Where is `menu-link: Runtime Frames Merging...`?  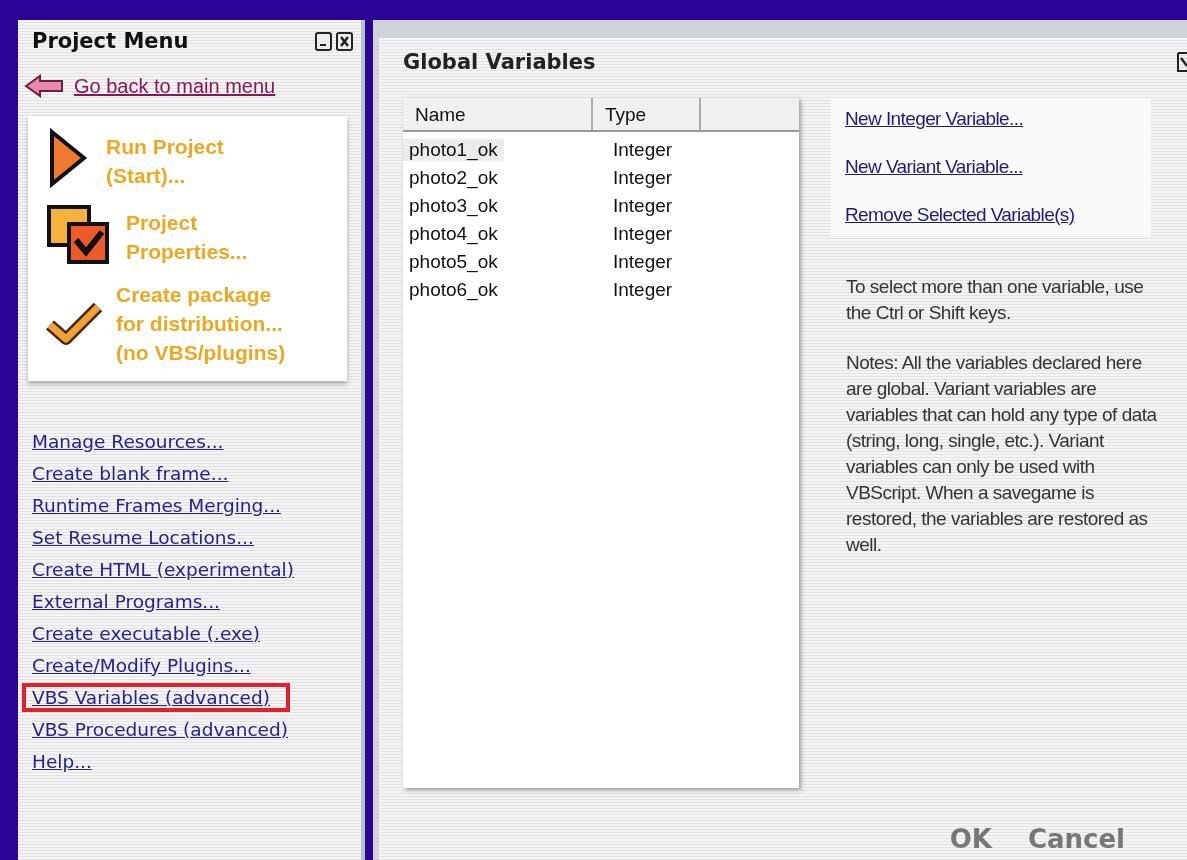 menu-link: Runtime Frames Merging... is located at coordinates (156, 505).